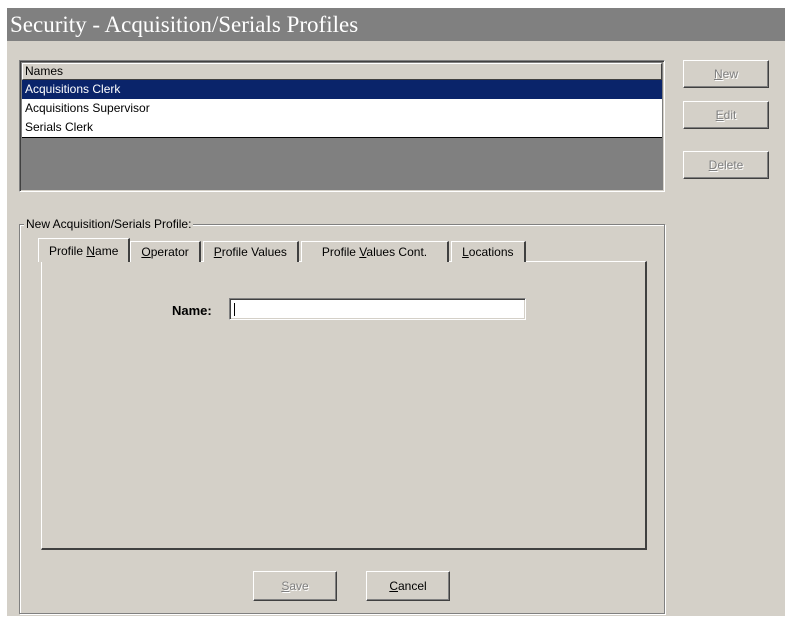  Describe the element at coordinates (217, 252) in the screenshot. I see `tab-mnemonic: P` at that location.